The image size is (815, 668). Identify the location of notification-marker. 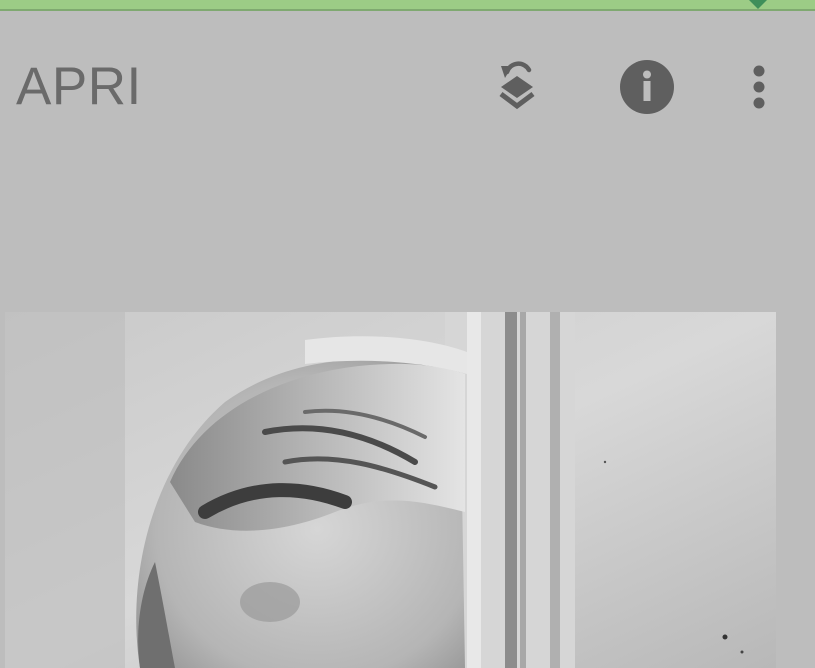
(758, 4).